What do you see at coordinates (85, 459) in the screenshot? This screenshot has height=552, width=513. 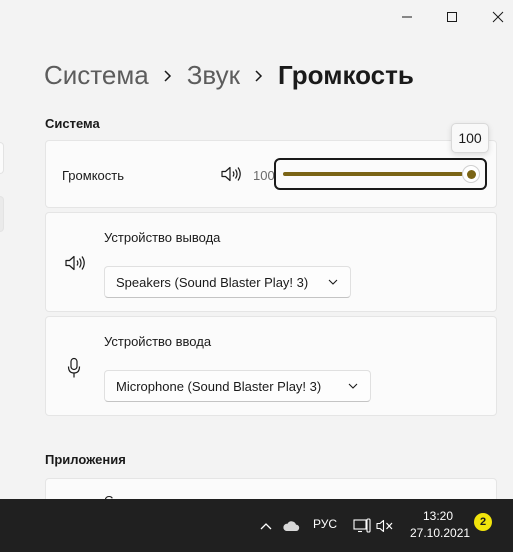 I see `section-title-apps: Приложения` at bounding box center [85, 459].